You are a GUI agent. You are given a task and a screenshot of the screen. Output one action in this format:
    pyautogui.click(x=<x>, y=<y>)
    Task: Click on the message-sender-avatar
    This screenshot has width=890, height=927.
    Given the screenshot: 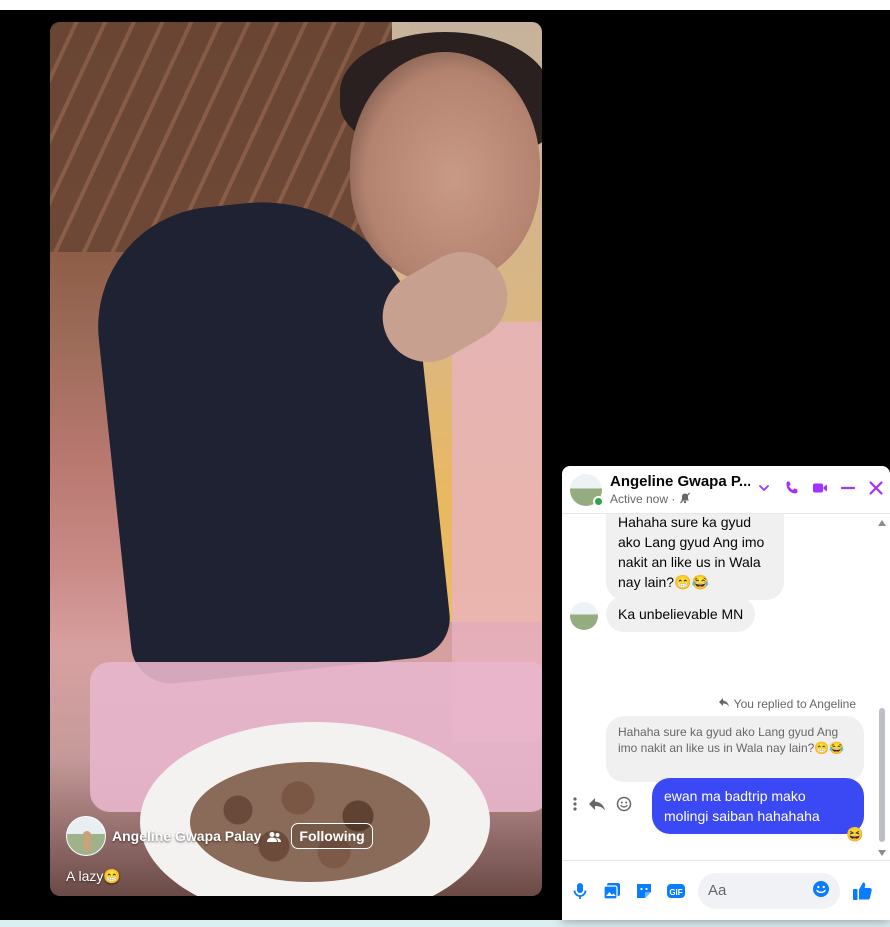 What is the action you would take?
    pyautogui.click(x=584, y=616)
    